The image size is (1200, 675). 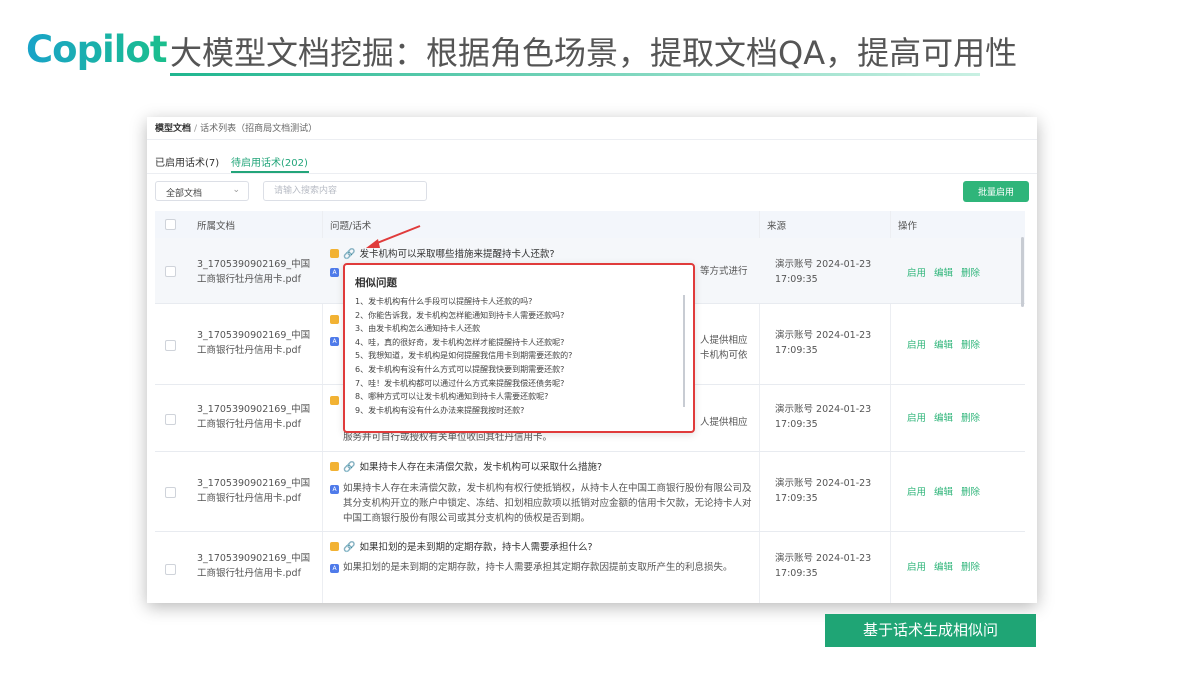 What do you see at coordinates (575, 74) in the screenshot?
I see `title-underline` at bounding box center [575, 74].